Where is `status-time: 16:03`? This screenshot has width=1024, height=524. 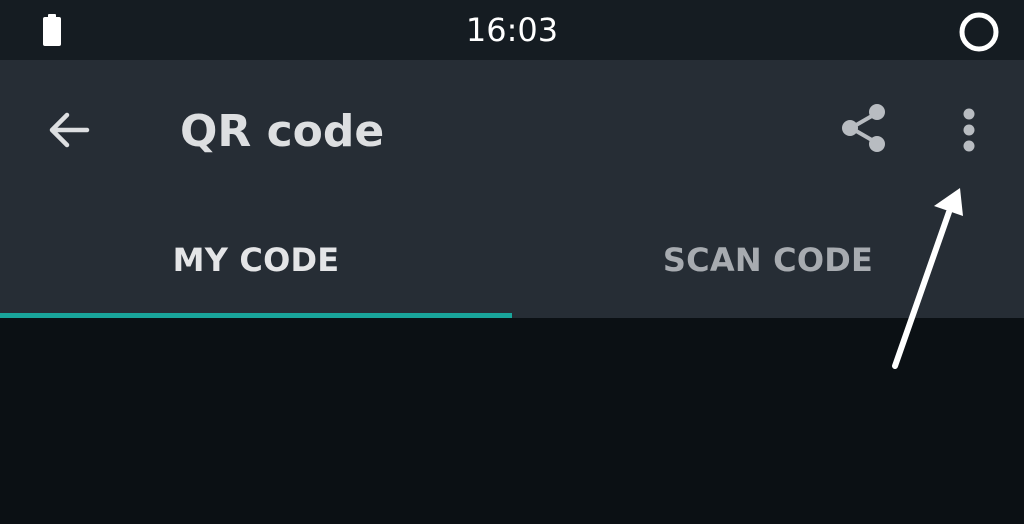
status-time: 16:03 is located at coordinates (512, 30).